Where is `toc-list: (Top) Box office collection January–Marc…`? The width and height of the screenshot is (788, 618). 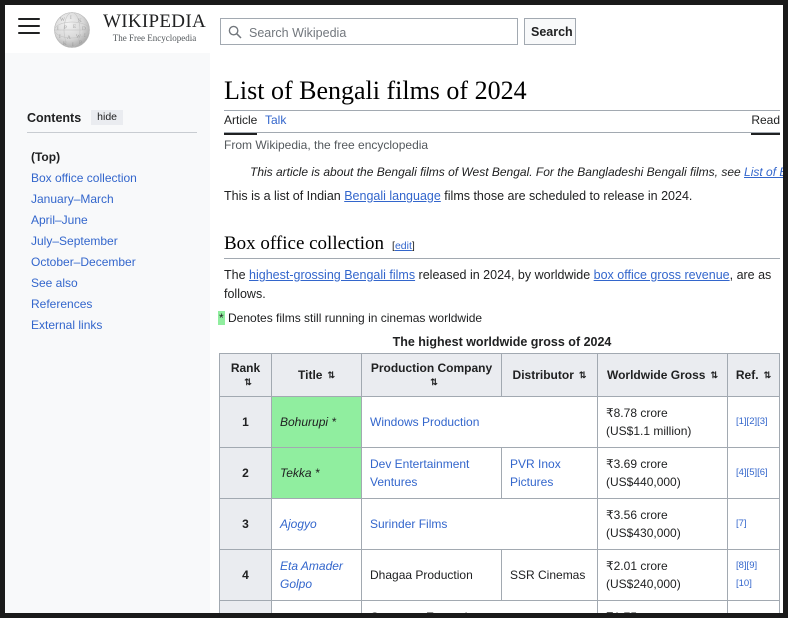 toc-list: (Top) Box office collection January–Marc… is located at coordinates (118, 241).